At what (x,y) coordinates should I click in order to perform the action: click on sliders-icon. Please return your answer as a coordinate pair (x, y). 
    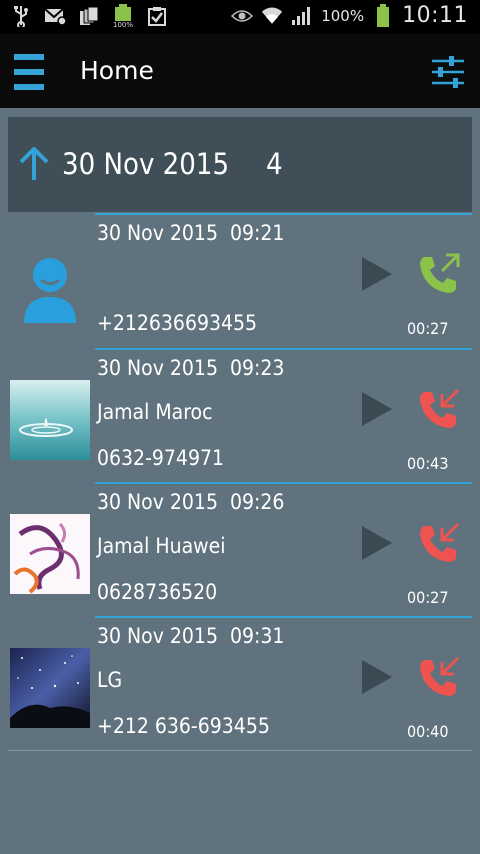
    Looking at the image, I should click on (448, 72).